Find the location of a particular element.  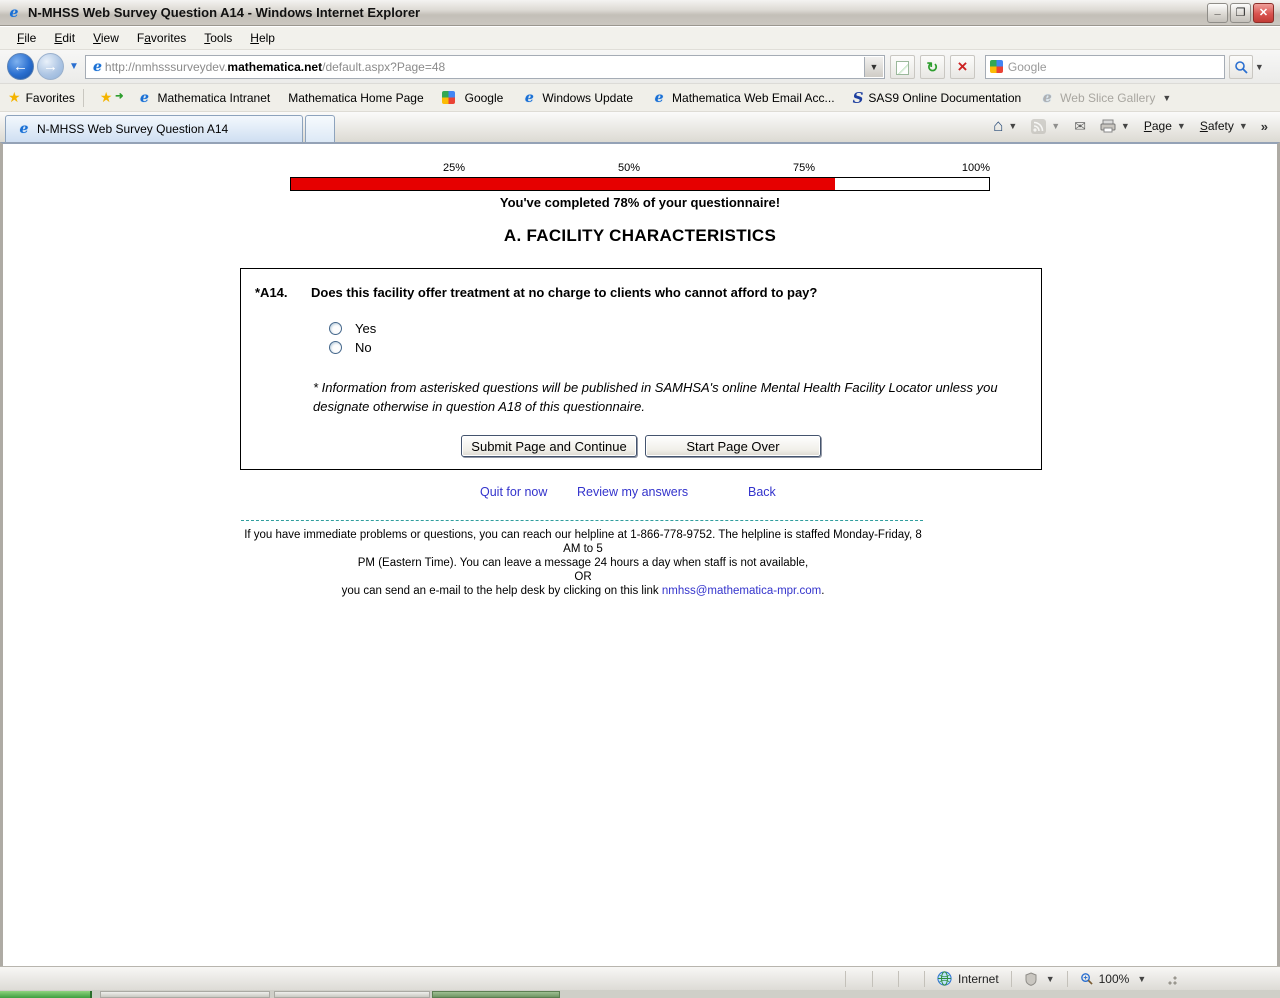

progress-tick-label: 100% is located at coordinates (975, 168).